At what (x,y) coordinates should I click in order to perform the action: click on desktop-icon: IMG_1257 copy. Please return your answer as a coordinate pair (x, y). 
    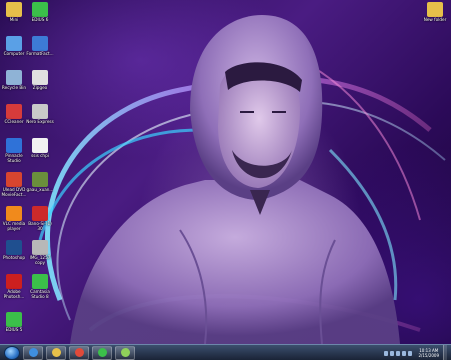
    Looking at the image, I should click on (40, 256).